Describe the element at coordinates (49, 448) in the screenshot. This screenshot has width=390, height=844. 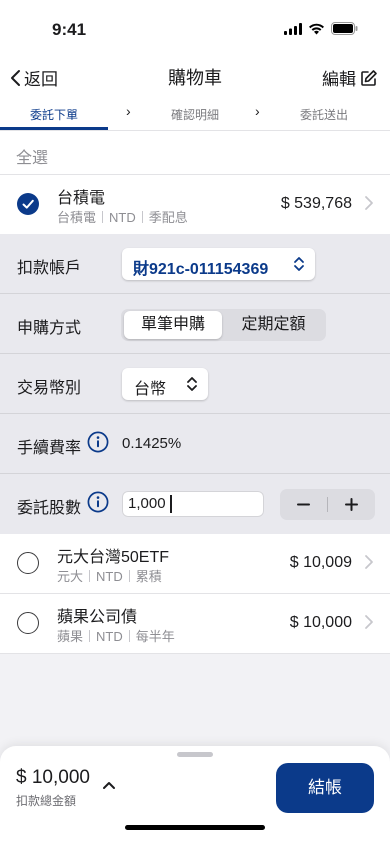
I see `fee-label: 手續費率` at that location.